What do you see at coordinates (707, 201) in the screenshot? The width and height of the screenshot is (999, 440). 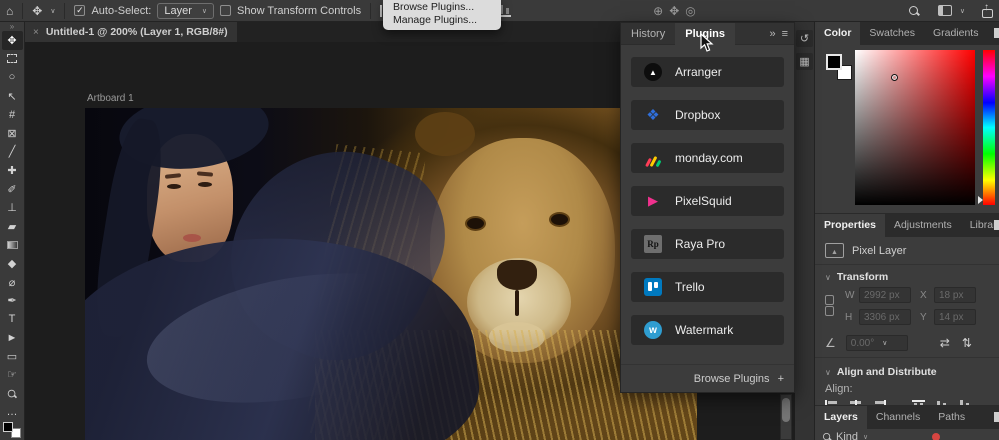 I see `plugin-item-pixelsquid: ▶ PixelSquid` at bounding box center [707, 201].